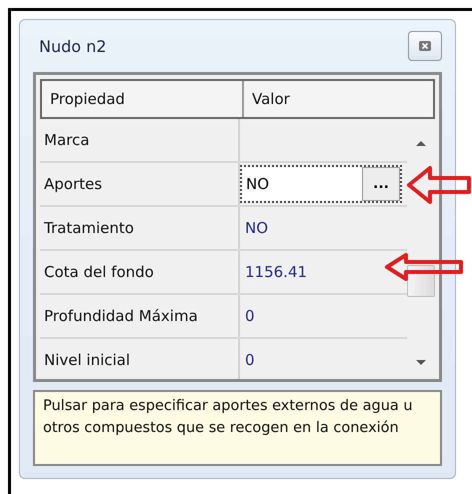  Describe the element at coordinates (143, 99) in the screenshot. I see `column-header: Propiedad` at that location.